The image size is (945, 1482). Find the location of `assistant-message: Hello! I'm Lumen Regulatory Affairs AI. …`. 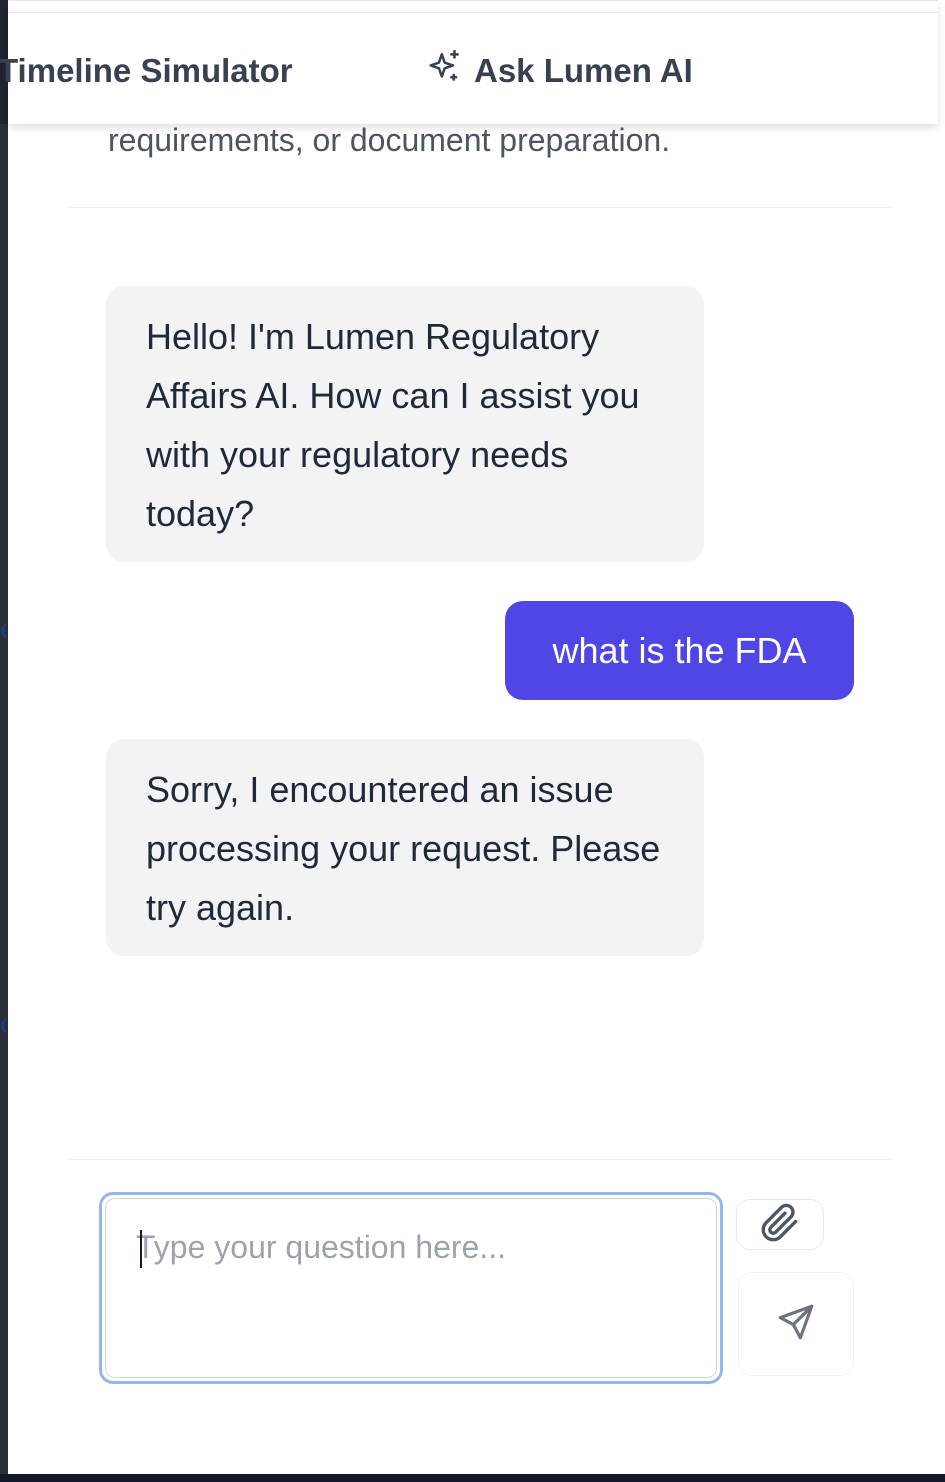

assistant-message: Hello! I'm Lumen Regulatory Affairs AI. … is located at coordinates (405, 424).